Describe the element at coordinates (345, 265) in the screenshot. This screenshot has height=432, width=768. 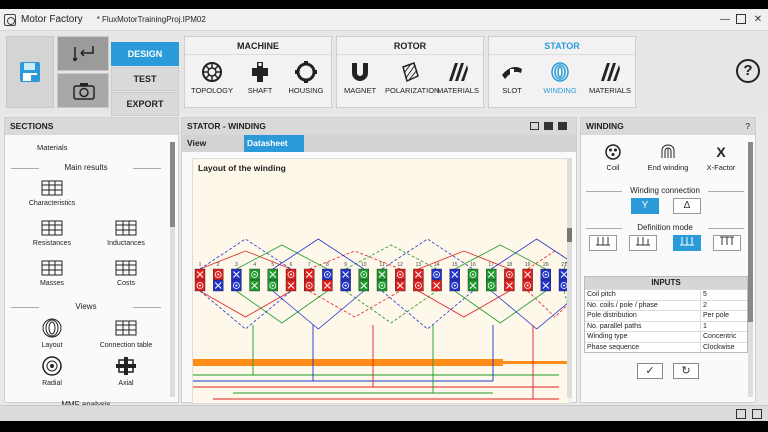
I see `slot-number: 9` at that location.